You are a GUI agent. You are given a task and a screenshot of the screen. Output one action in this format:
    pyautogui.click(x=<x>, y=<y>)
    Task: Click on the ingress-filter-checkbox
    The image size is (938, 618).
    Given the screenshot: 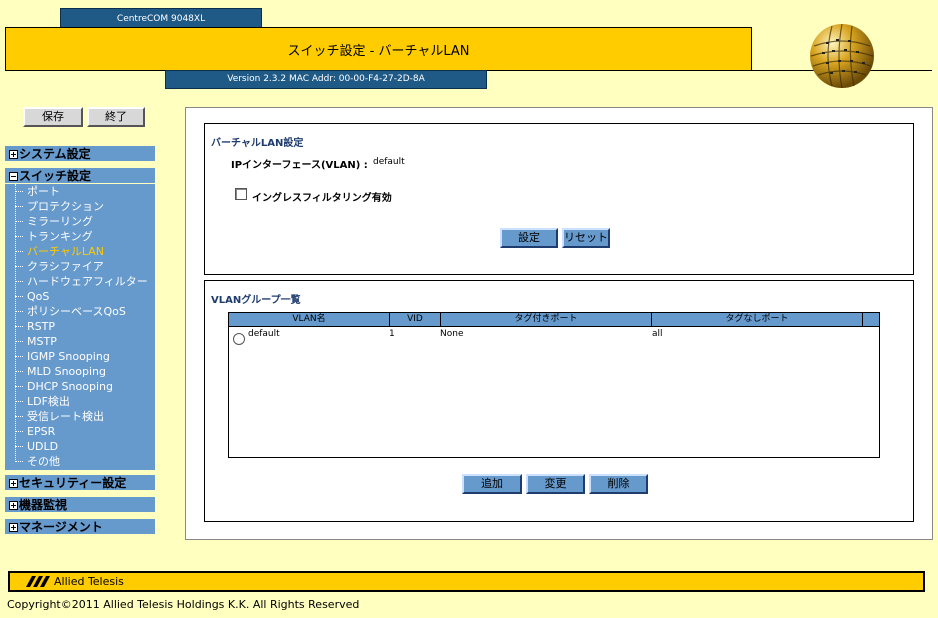 What is the action you would take?
    pyautogui.click(x=241, y=194)
    